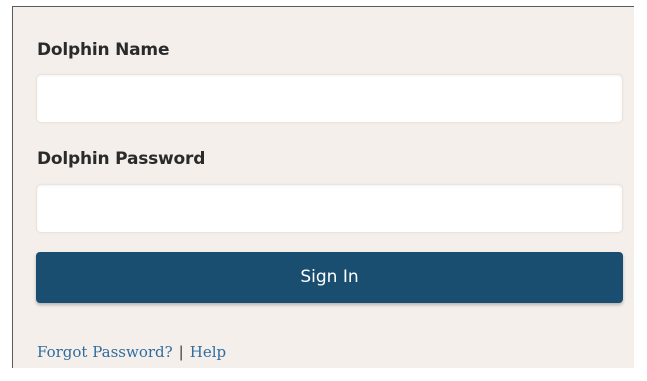 Image resolution: width=647 pixels, height=381 pixels. Describe the element at coordinates (329, 277) in the screenshot. I see `sign-in-button: Sign In` at that location.